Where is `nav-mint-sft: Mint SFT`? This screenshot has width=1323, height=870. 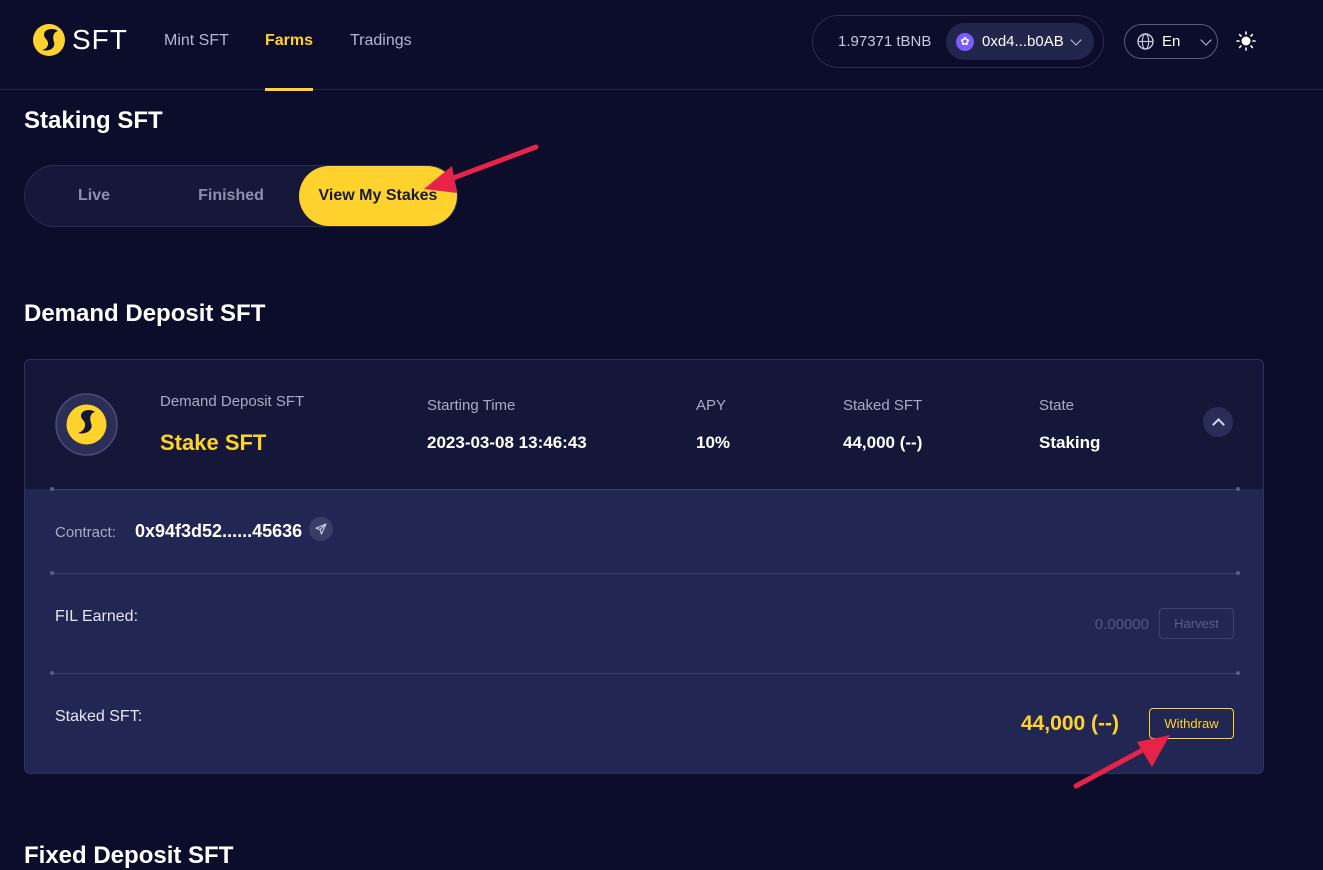 nav-mint-sft: Mint SFT is located at coordinates (196, 61).